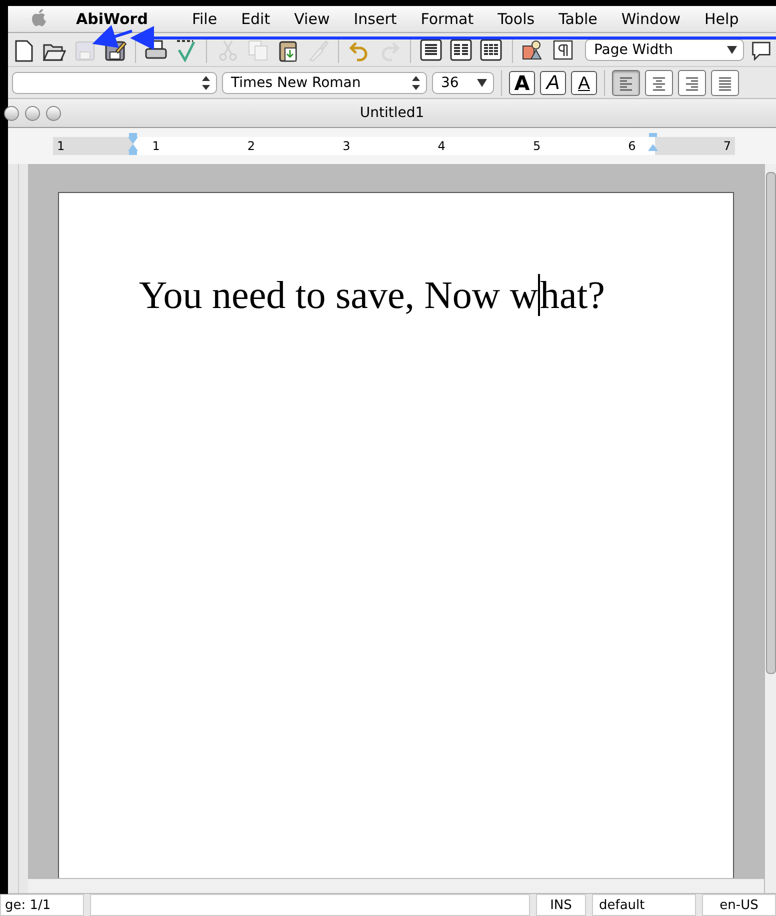 The height and width of the screenshot is (916, 776). What do you see at coordinates (578, 19) in the screenshot?
I see `menu-item: Table` at bounding box center [578, 19].